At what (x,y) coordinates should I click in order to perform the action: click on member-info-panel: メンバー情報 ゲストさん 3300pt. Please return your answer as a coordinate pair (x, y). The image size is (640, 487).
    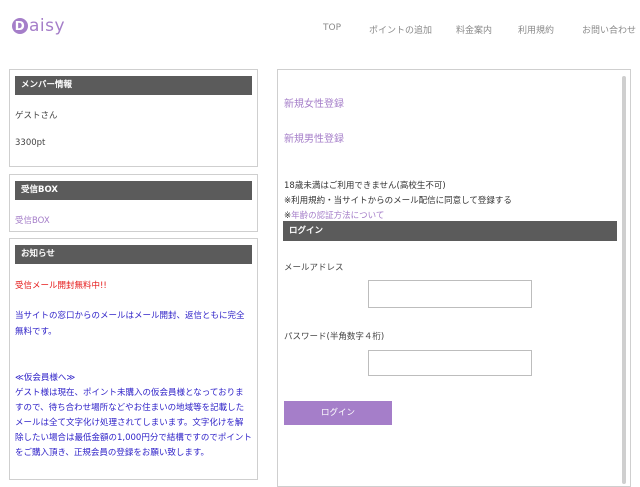
    Looking at the image, I should click on (133, 118).